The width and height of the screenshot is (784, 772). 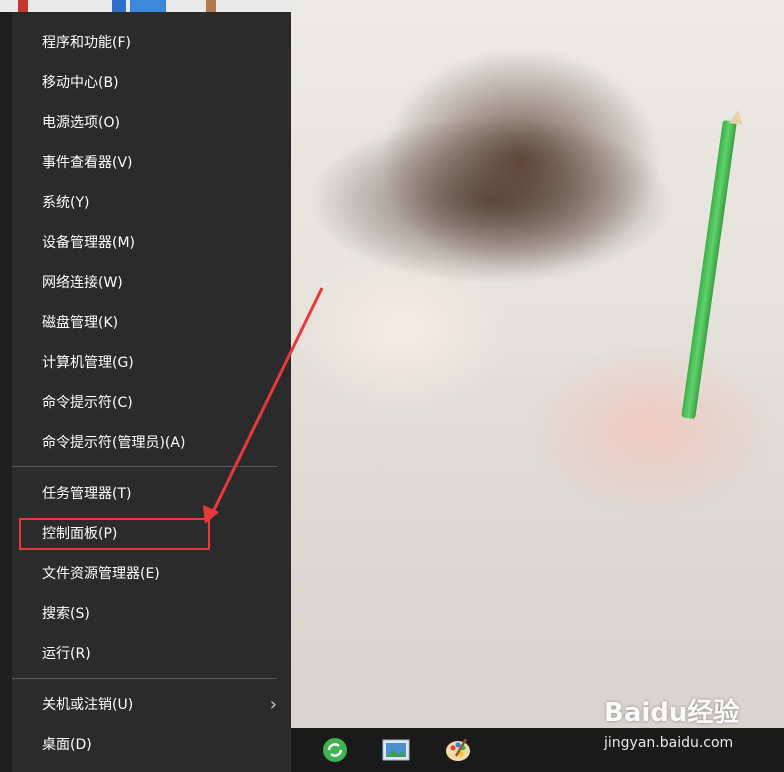 What do you see at coordinates (151, 123) in the screenshot?
I see `menu-item-power-options: 电源选项(O)` at bounding box center [151, 123].